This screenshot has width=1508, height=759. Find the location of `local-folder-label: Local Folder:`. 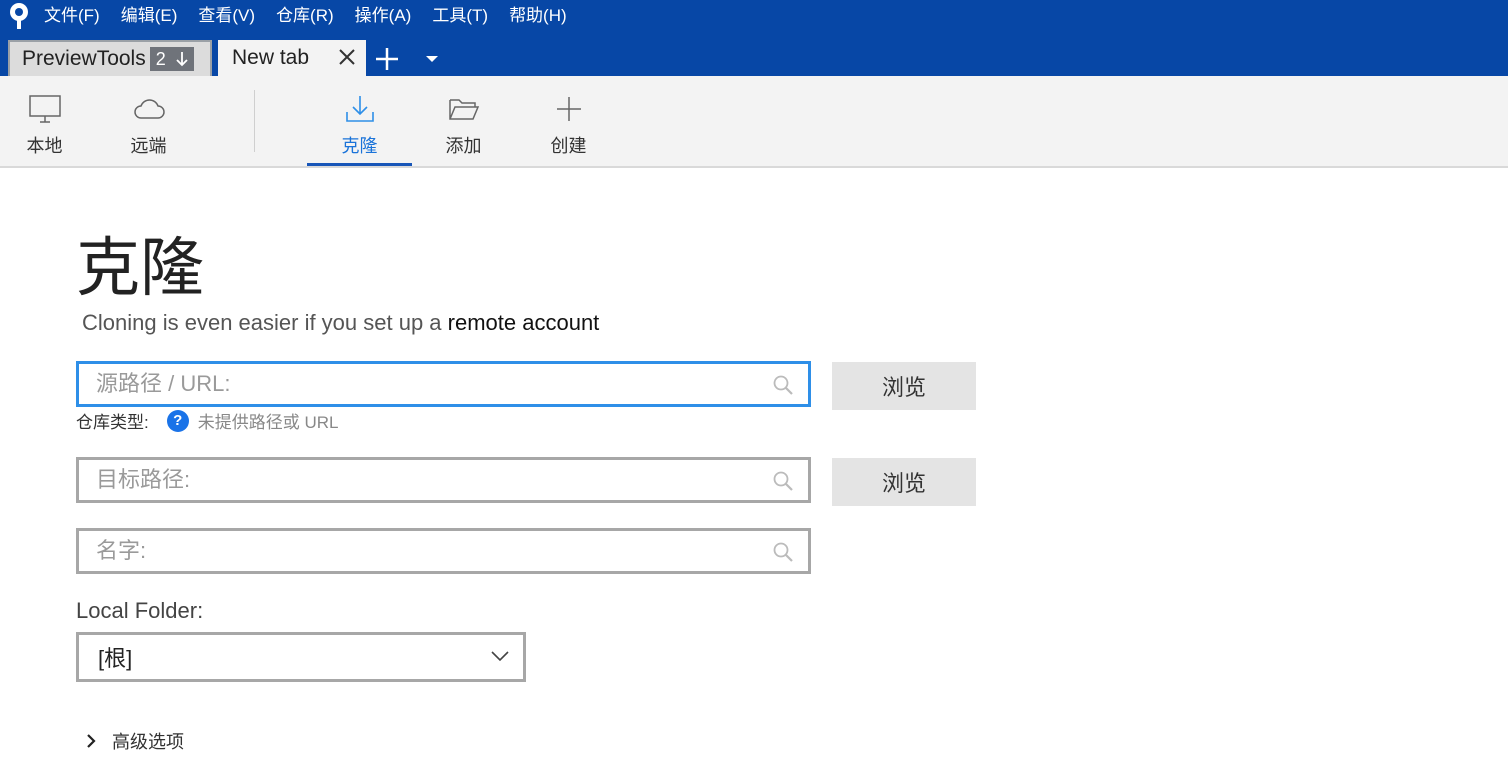

local-folder-label: Local Folder: is located at coordinates (140, 610).